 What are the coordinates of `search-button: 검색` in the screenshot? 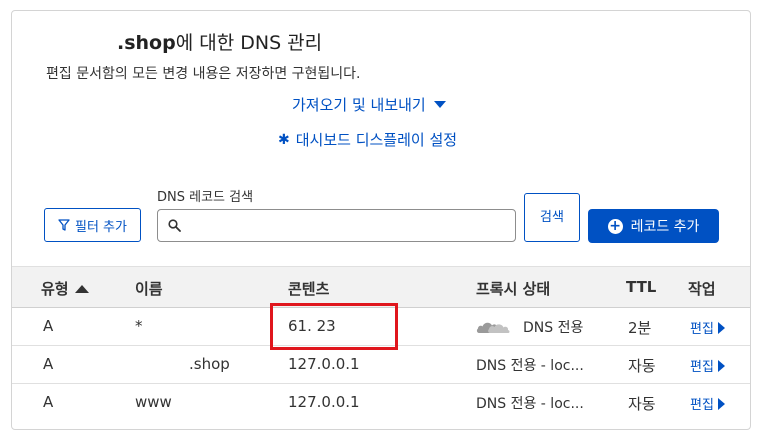 It's located at (552, 217).